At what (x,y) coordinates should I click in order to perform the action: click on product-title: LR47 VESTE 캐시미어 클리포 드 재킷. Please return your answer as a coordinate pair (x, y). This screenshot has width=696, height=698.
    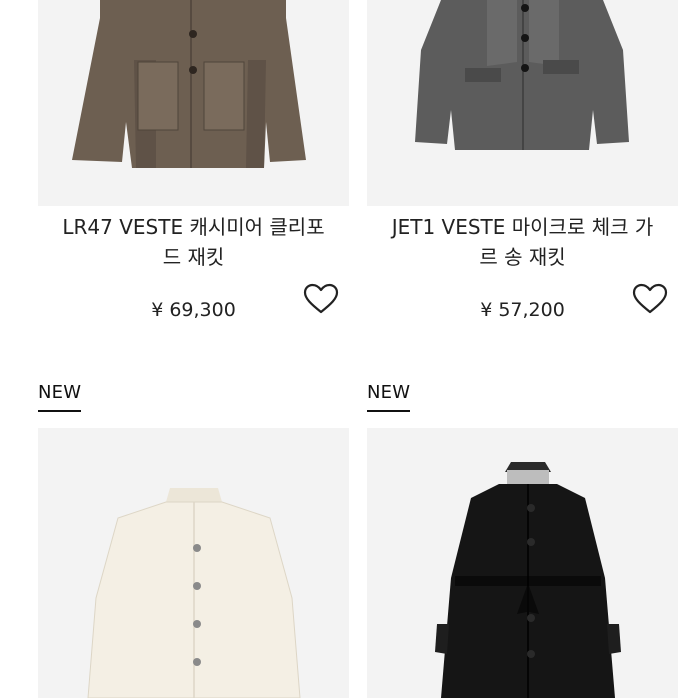
    Looking at the image, I should click on (193, 242).